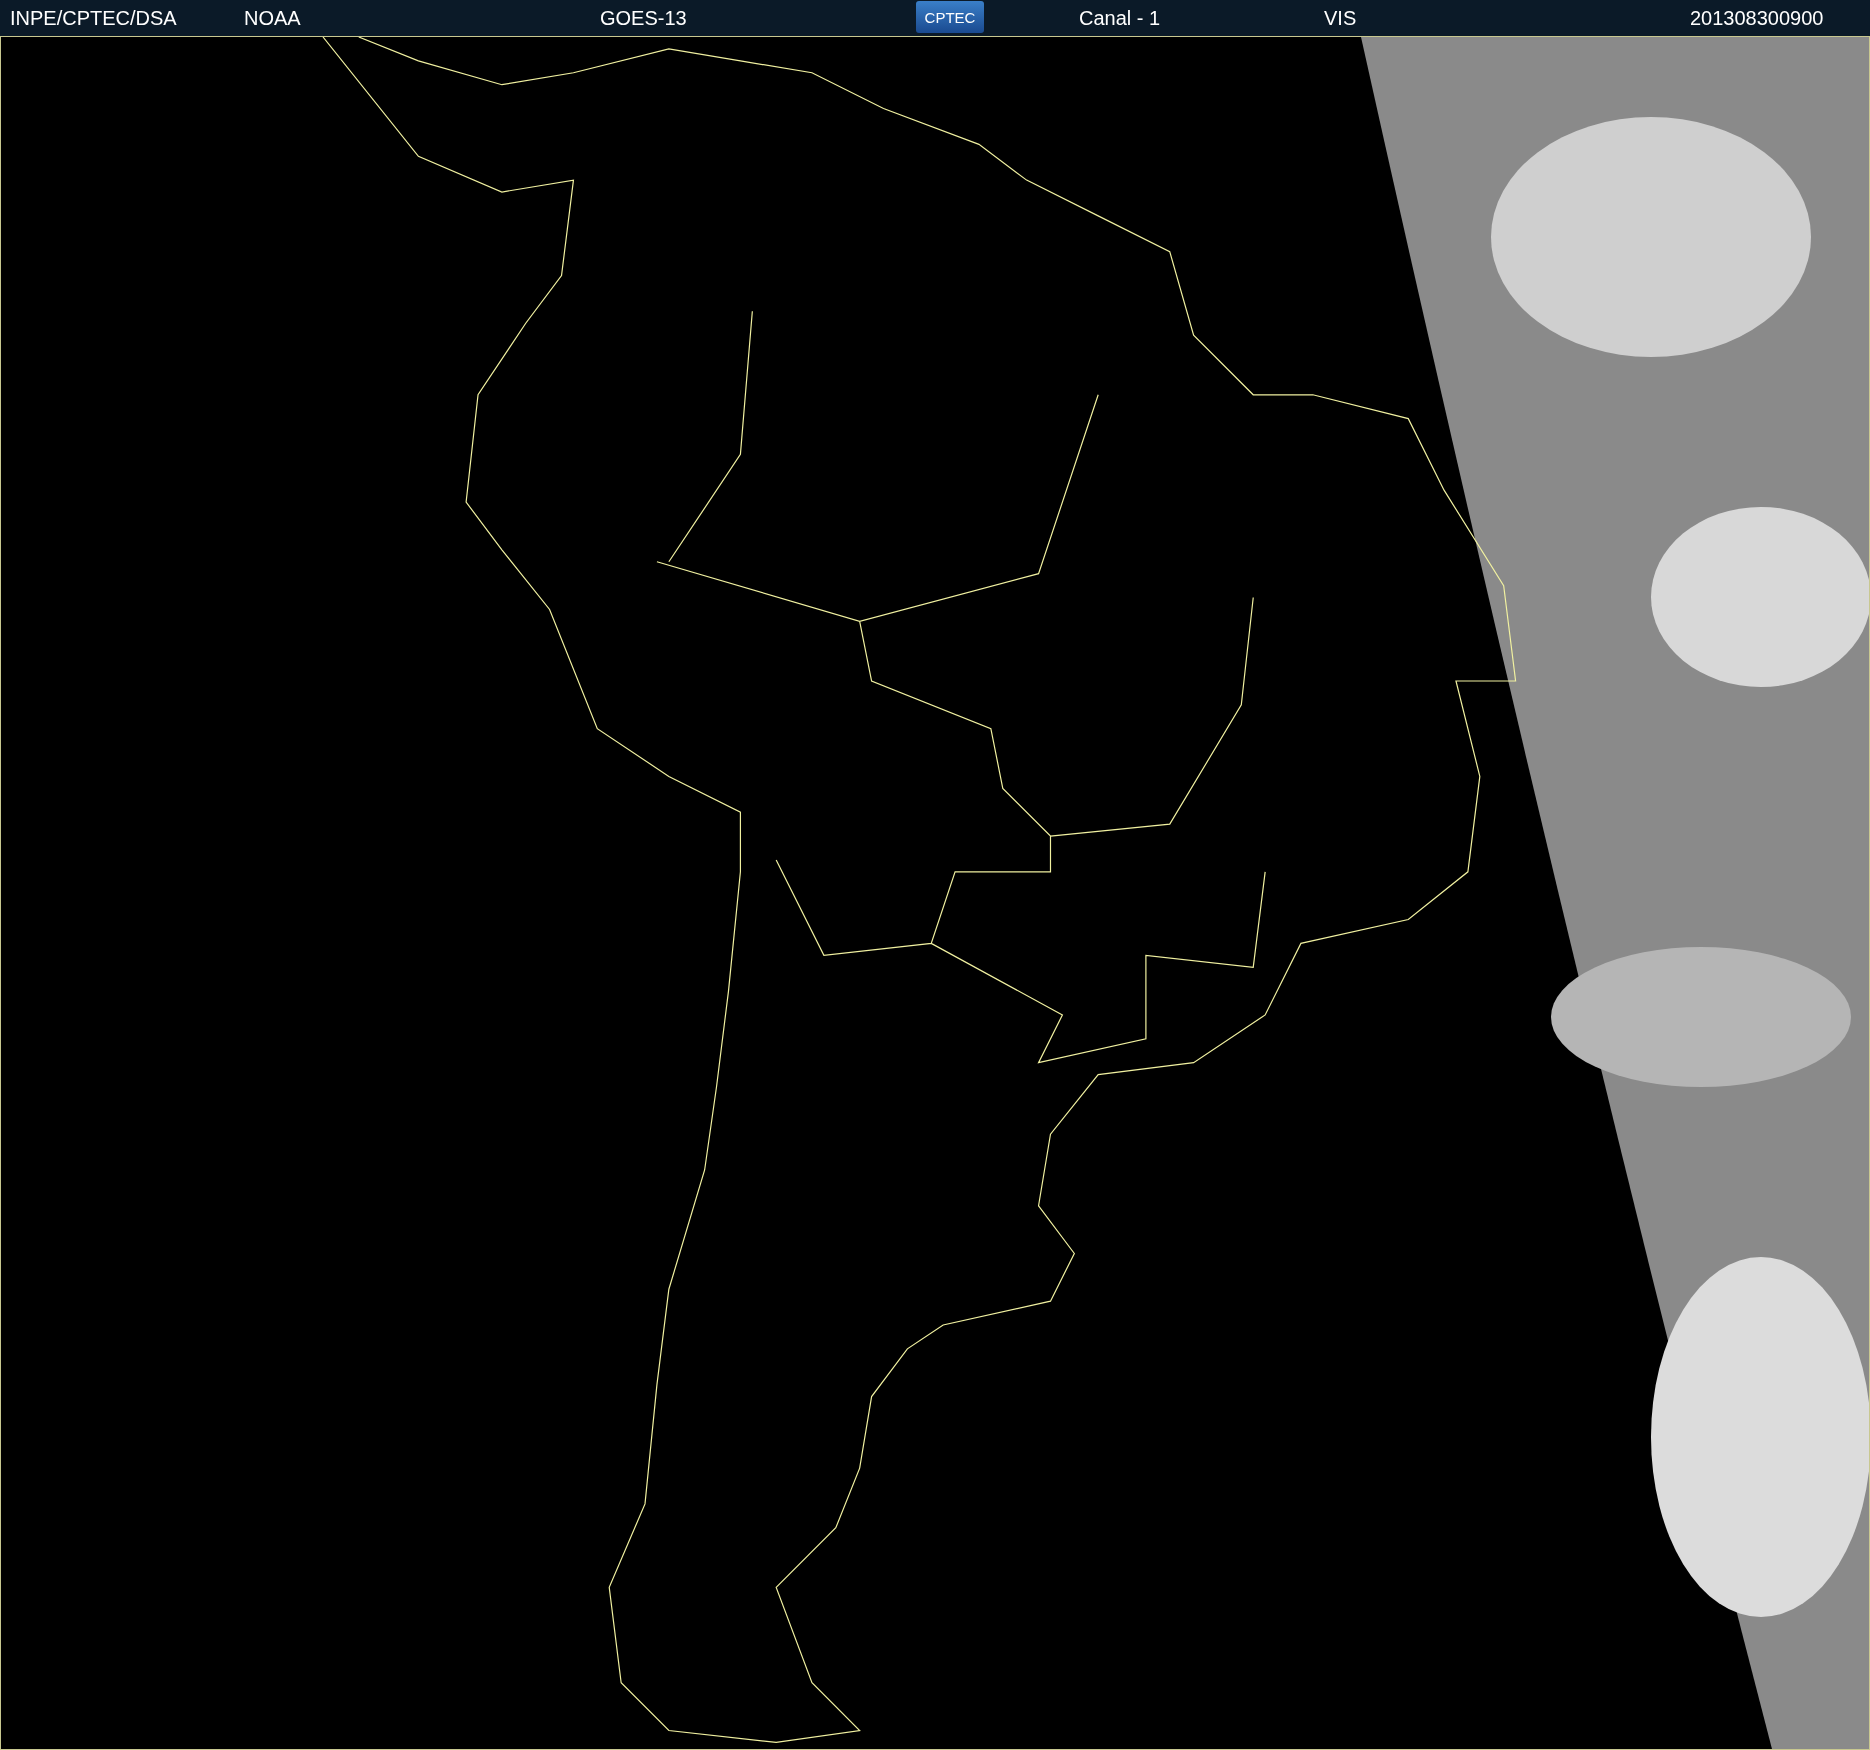  What do you see at coordinates (1757, 18) in the screenshot?
I see `header-label: 201308300900` at bounding box center [1757, 18].